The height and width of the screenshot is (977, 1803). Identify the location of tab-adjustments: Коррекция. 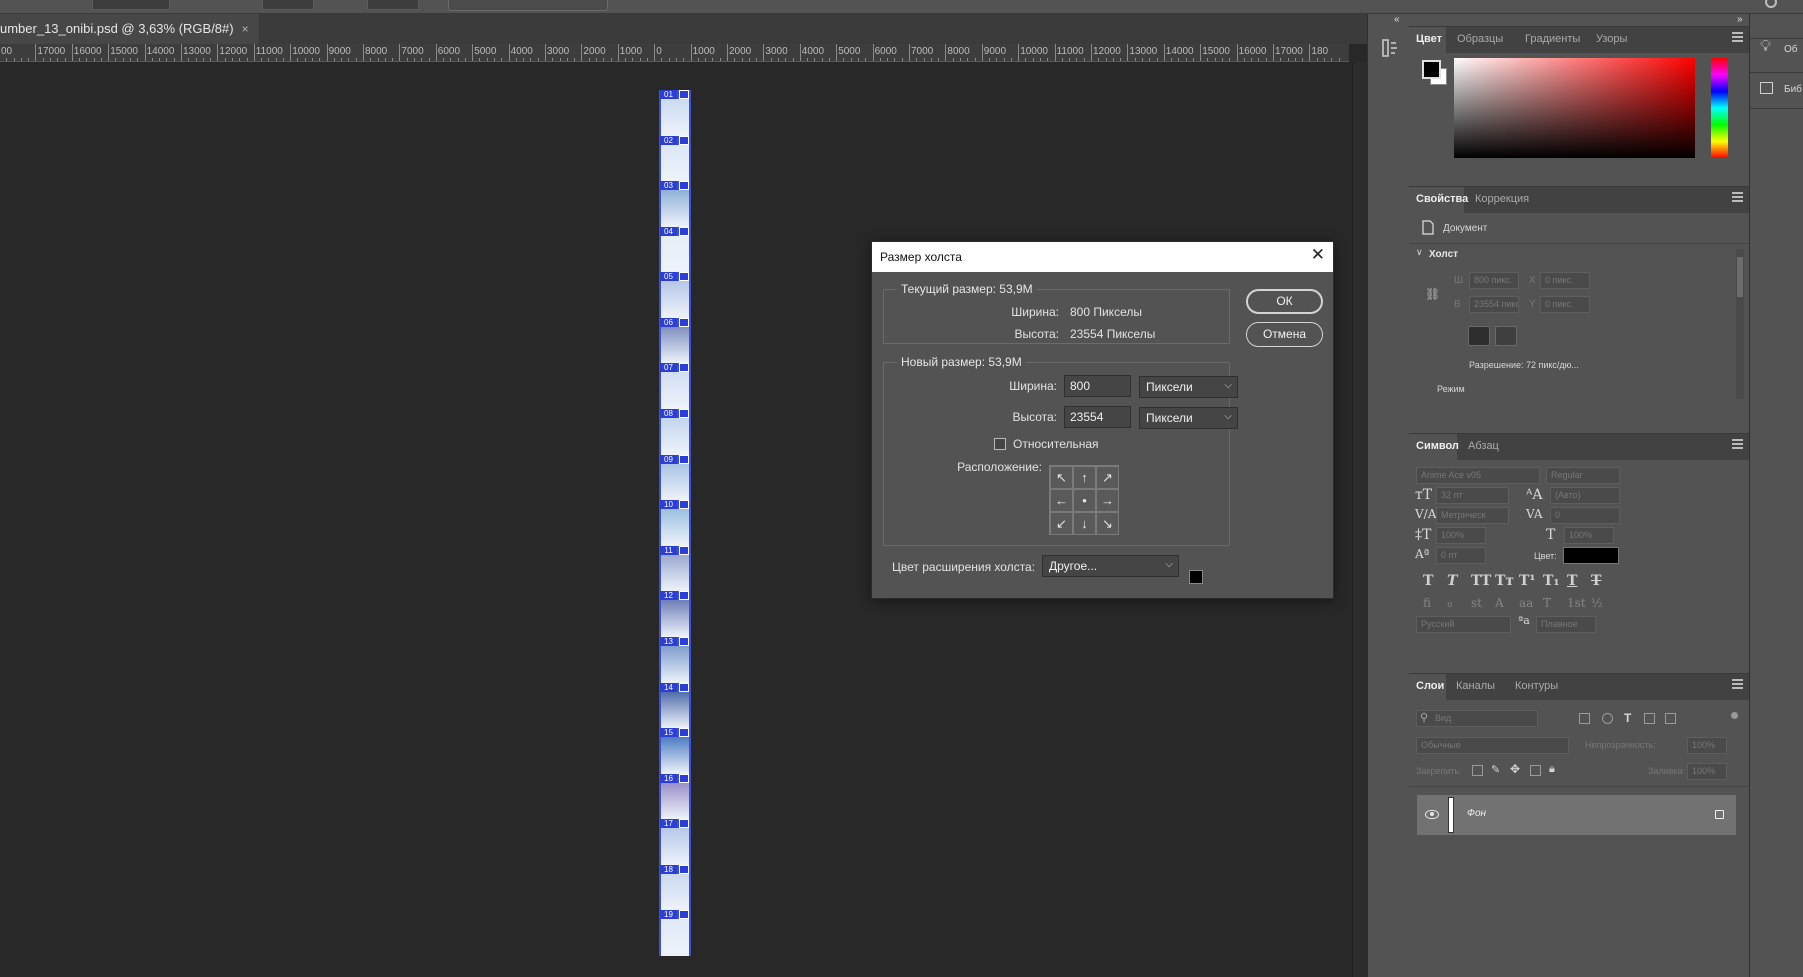
(1502, 199).